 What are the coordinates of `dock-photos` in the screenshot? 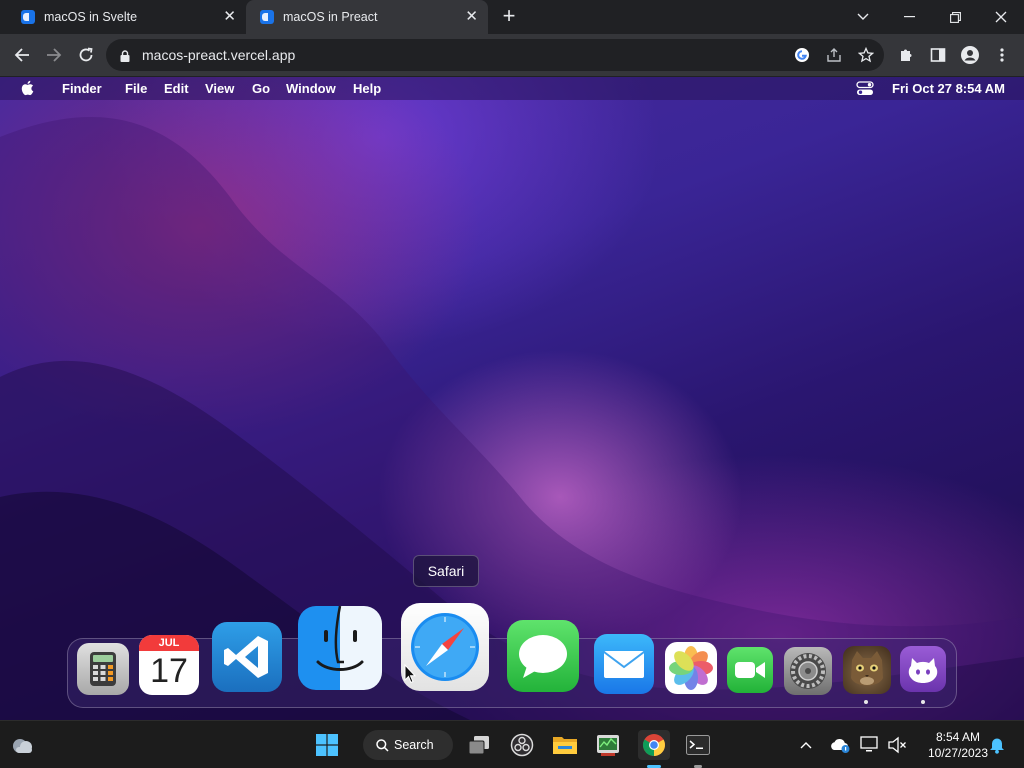 It's located at (691, 668).